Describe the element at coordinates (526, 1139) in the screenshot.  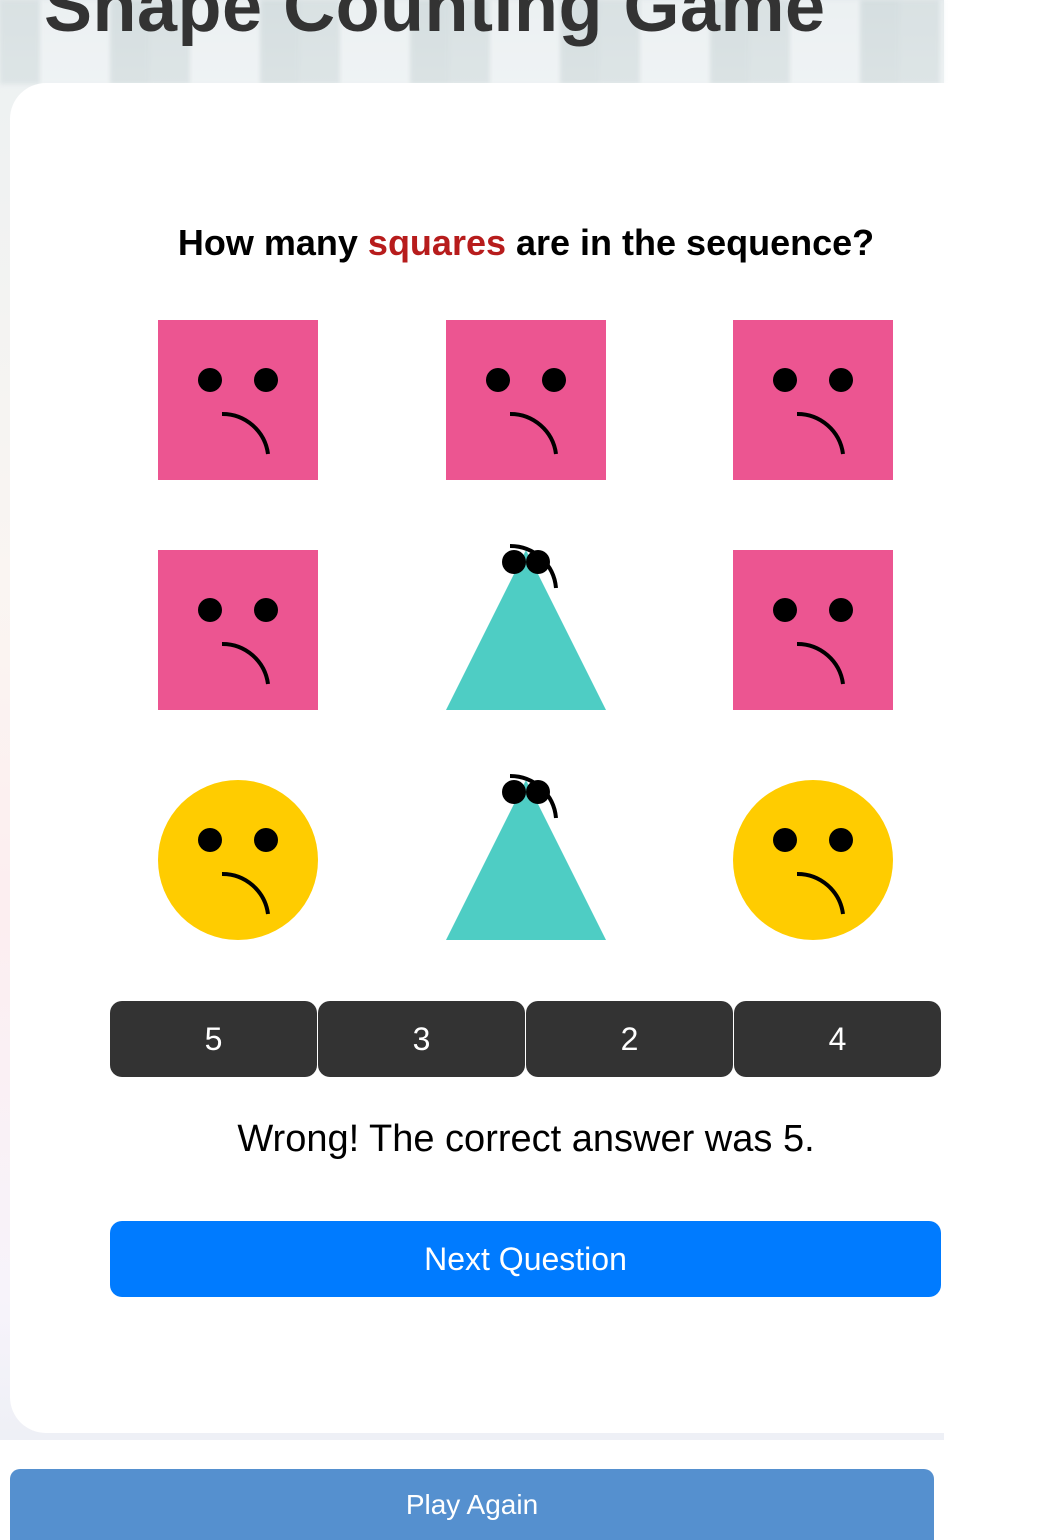
I see `feedback-message: Wrong! The correct answer was 5.` at that location.